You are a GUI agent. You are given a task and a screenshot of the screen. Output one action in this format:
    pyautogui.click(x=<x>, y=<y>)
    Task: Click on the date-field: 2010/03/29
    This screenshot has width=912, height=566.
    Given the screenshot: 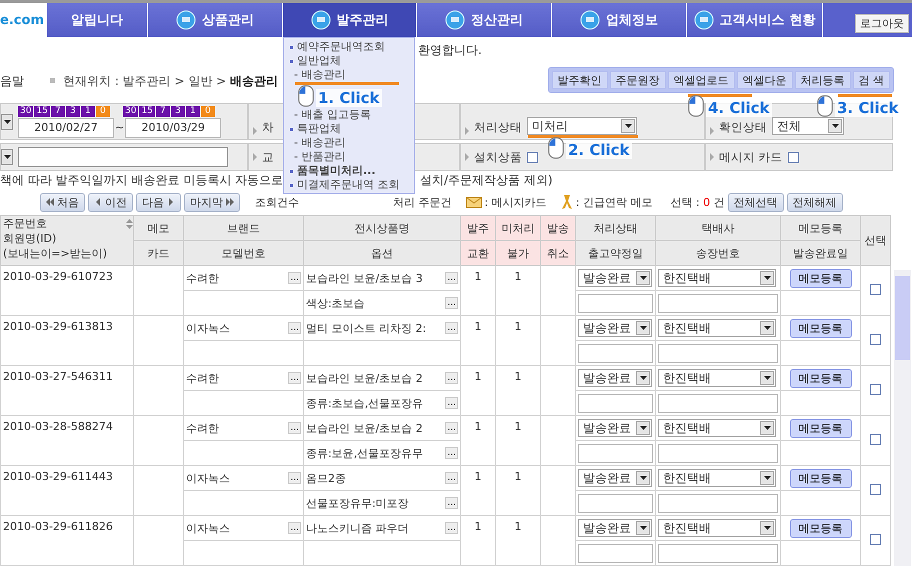 What is the action you would take?
    pyautogui.click(x=173, y=128)
    